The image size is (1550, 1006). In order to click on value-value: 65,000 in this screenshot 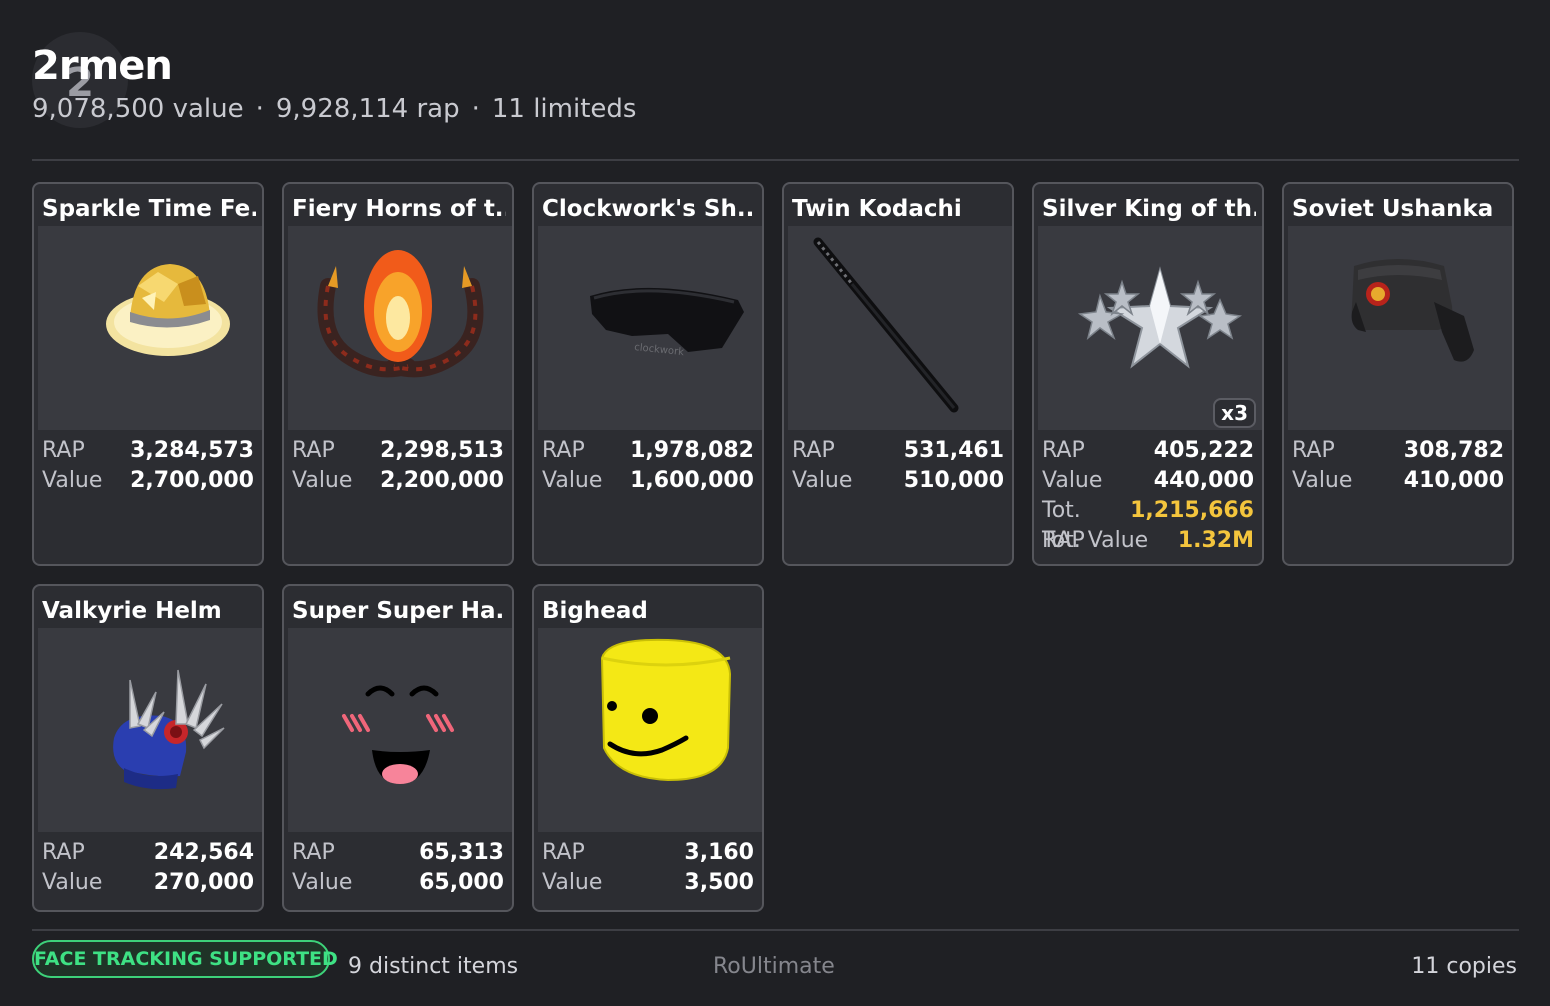, I will do `click(461, 882)`.